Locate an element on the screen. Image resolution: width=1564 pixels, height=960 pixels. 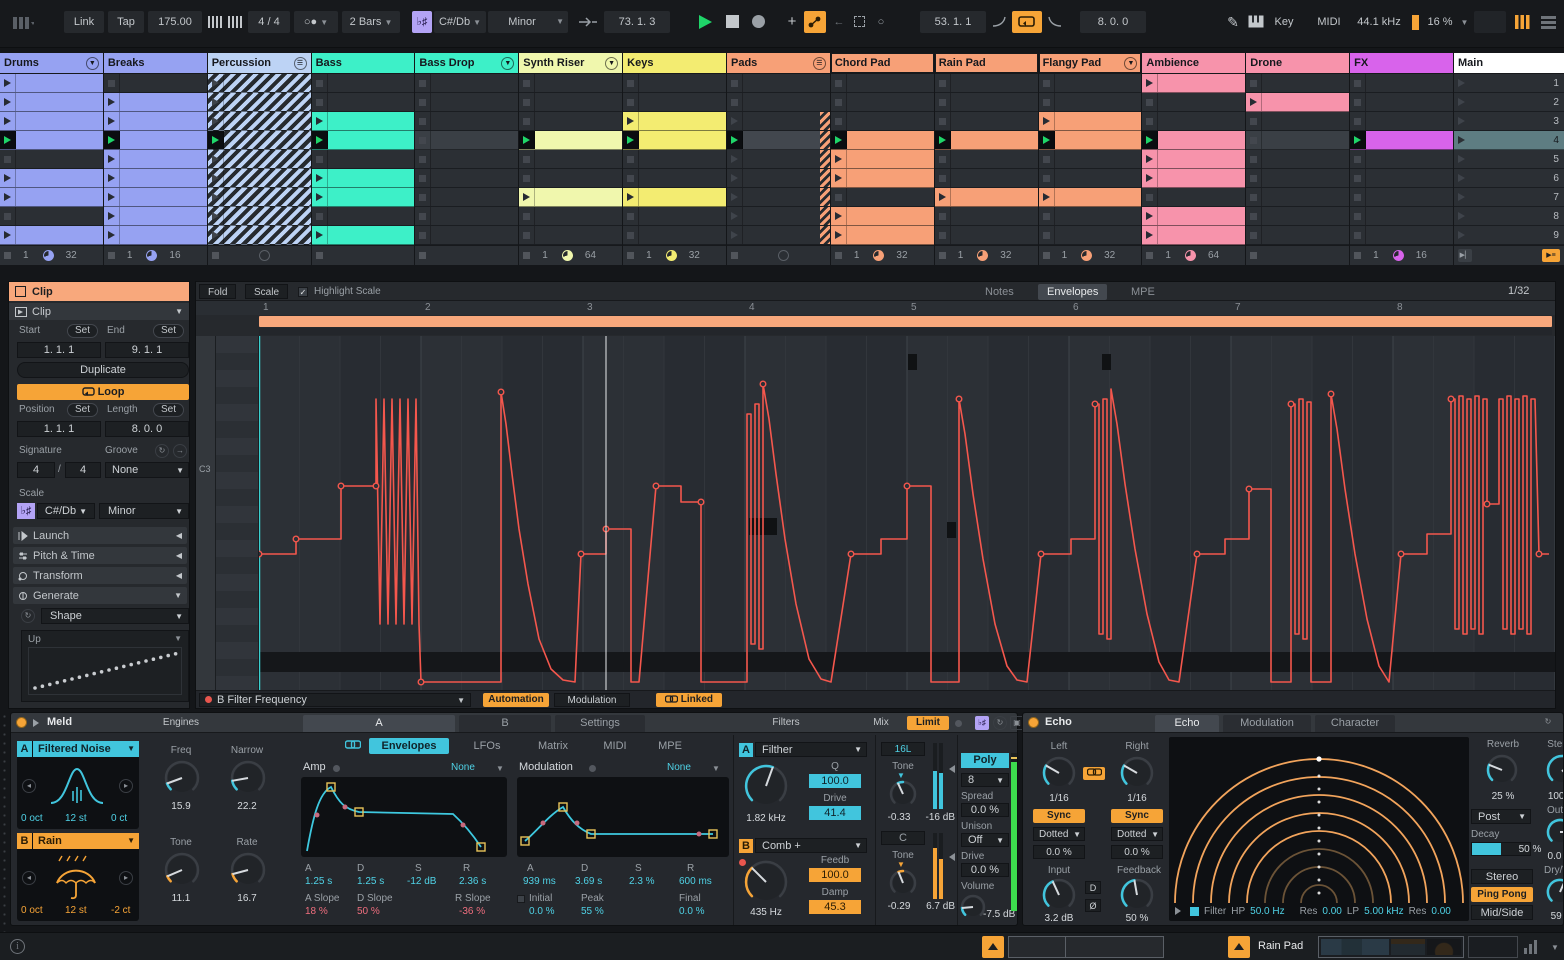
shape-menu: Shape ▼ is located at coordinates (115, 616).